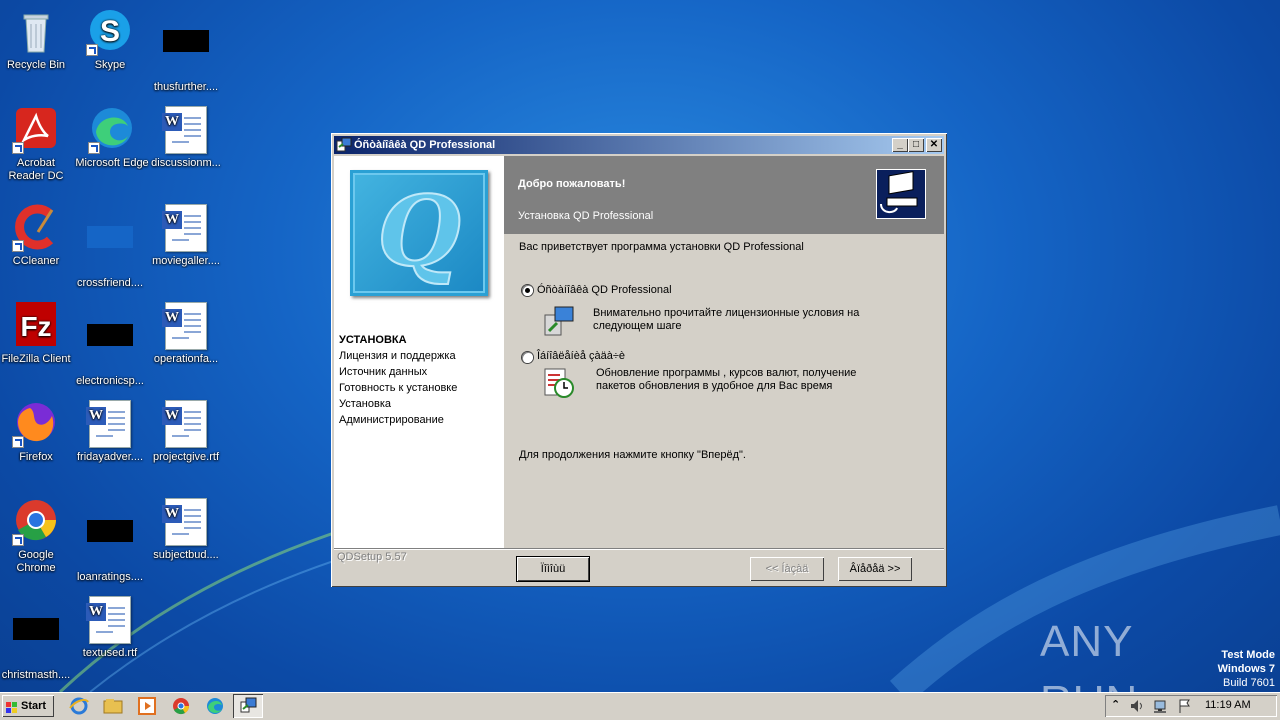  Describe the element at coordinates (1137, 707) in the screenshot. I see `volume-icon` at that location.